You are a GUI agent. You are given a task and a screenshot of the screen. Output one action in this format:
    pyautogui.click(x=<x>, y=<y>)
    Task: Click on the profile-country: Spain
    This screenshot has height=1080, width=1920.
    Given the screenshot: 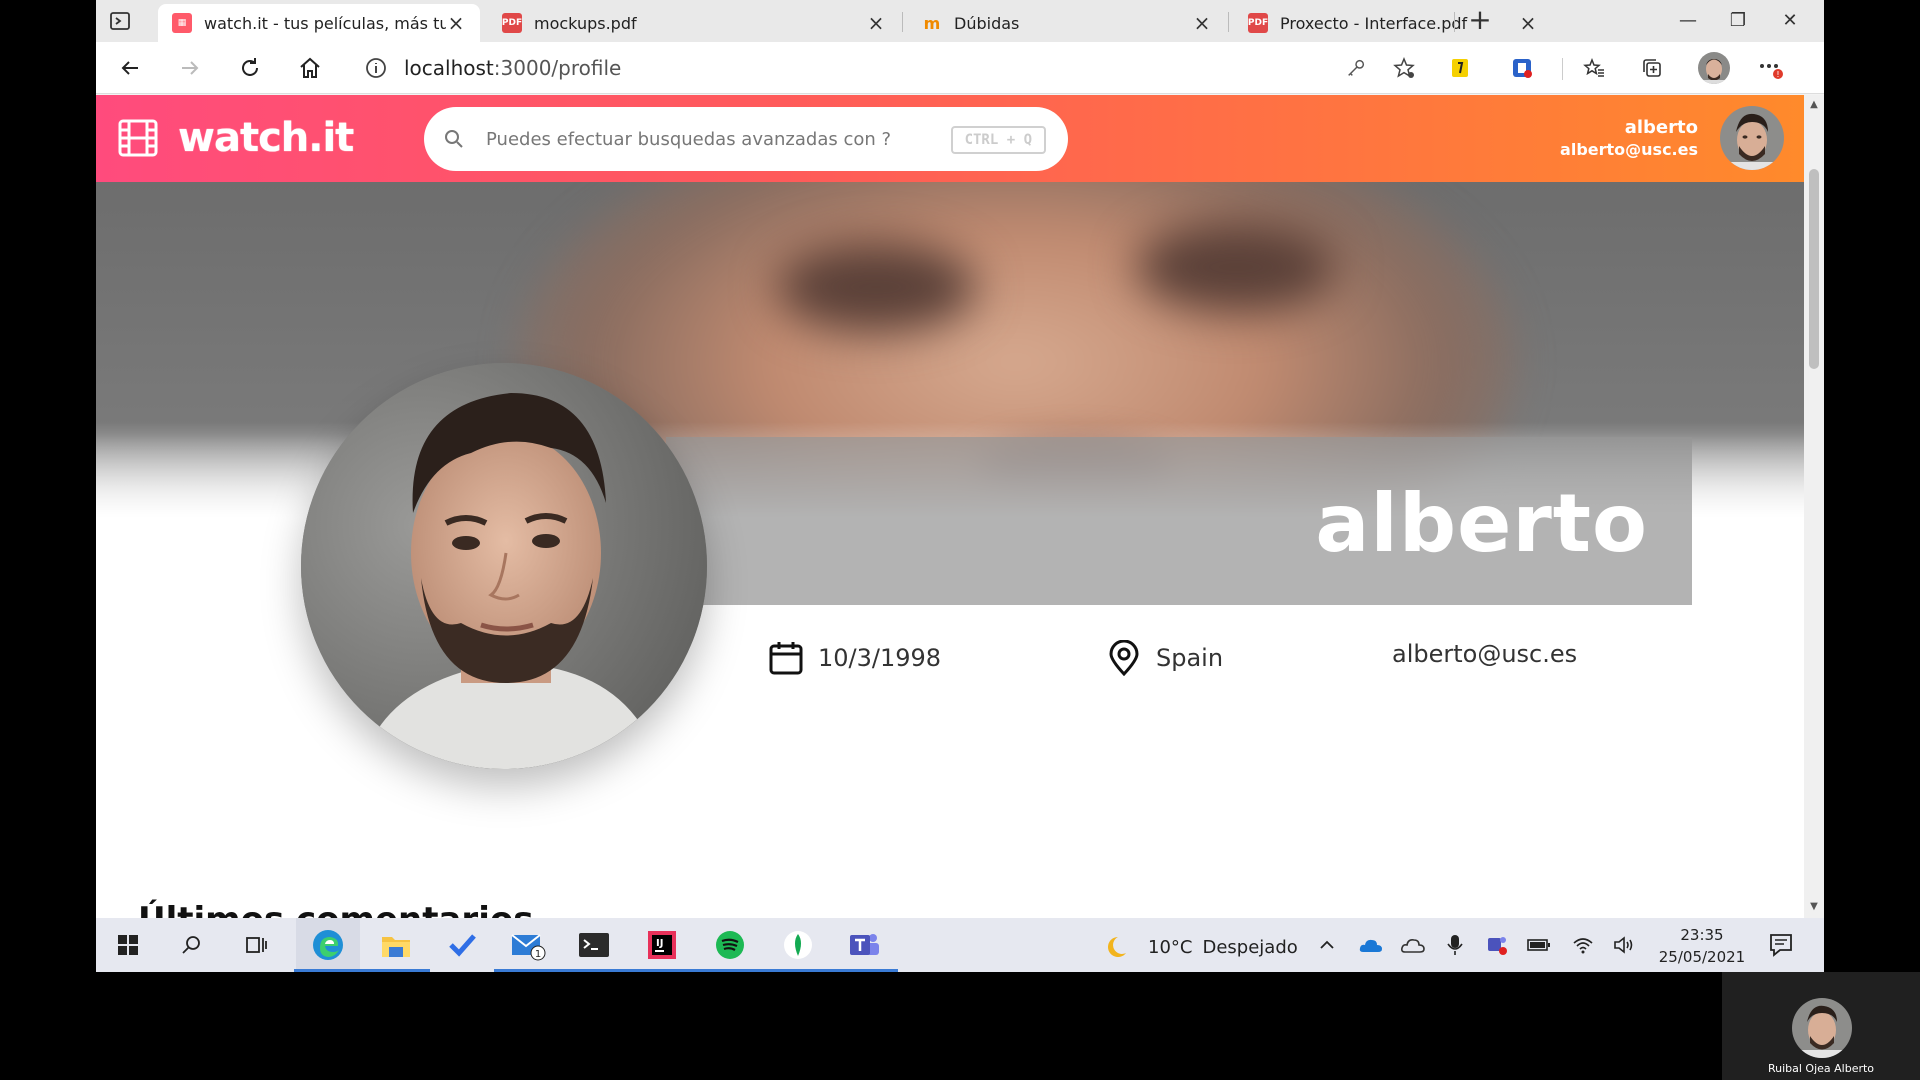 What is the action you would take?
    pyautogui.click(x=1164, y=658)
    